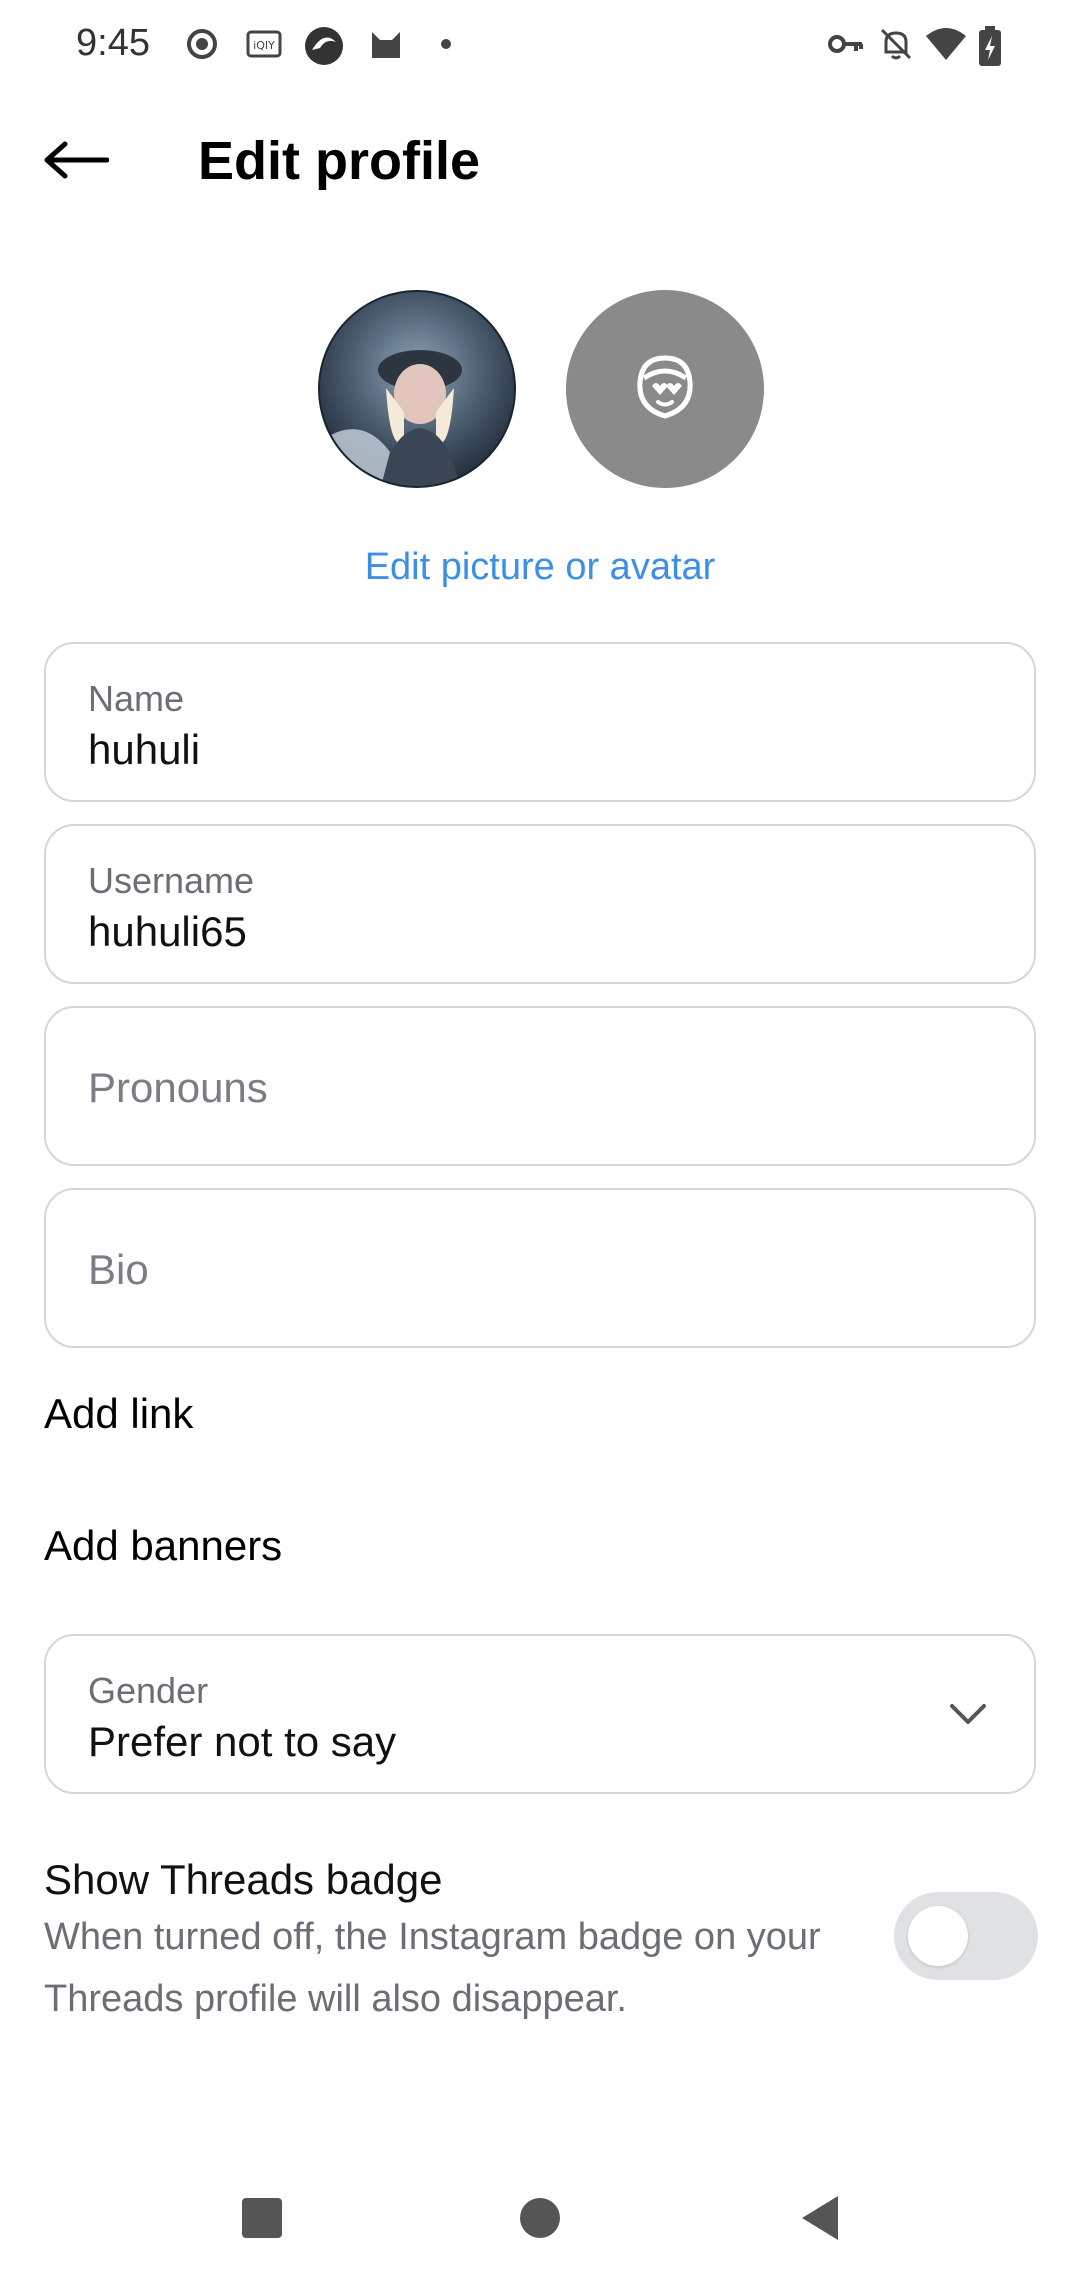  I want to click on username-field: Username huhuli65, so click(540, 904).